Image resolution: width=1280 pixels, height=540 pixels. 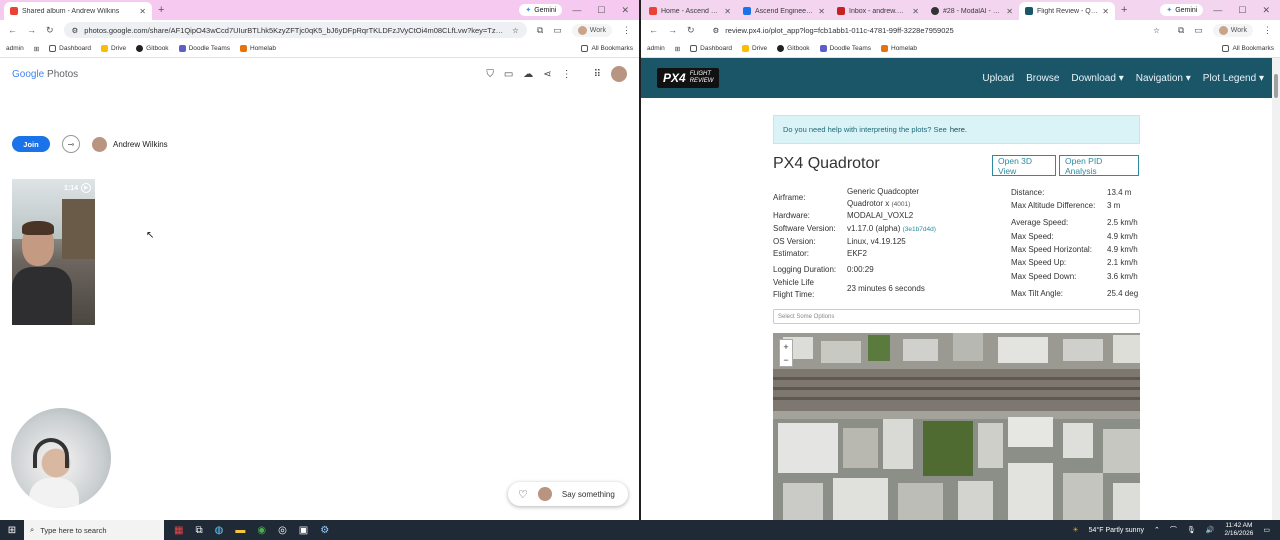 What do you see at coordinates (198, 530) in the screenshot?
I see `task-view-icon: ⧉` at bounding box center [198, 530].